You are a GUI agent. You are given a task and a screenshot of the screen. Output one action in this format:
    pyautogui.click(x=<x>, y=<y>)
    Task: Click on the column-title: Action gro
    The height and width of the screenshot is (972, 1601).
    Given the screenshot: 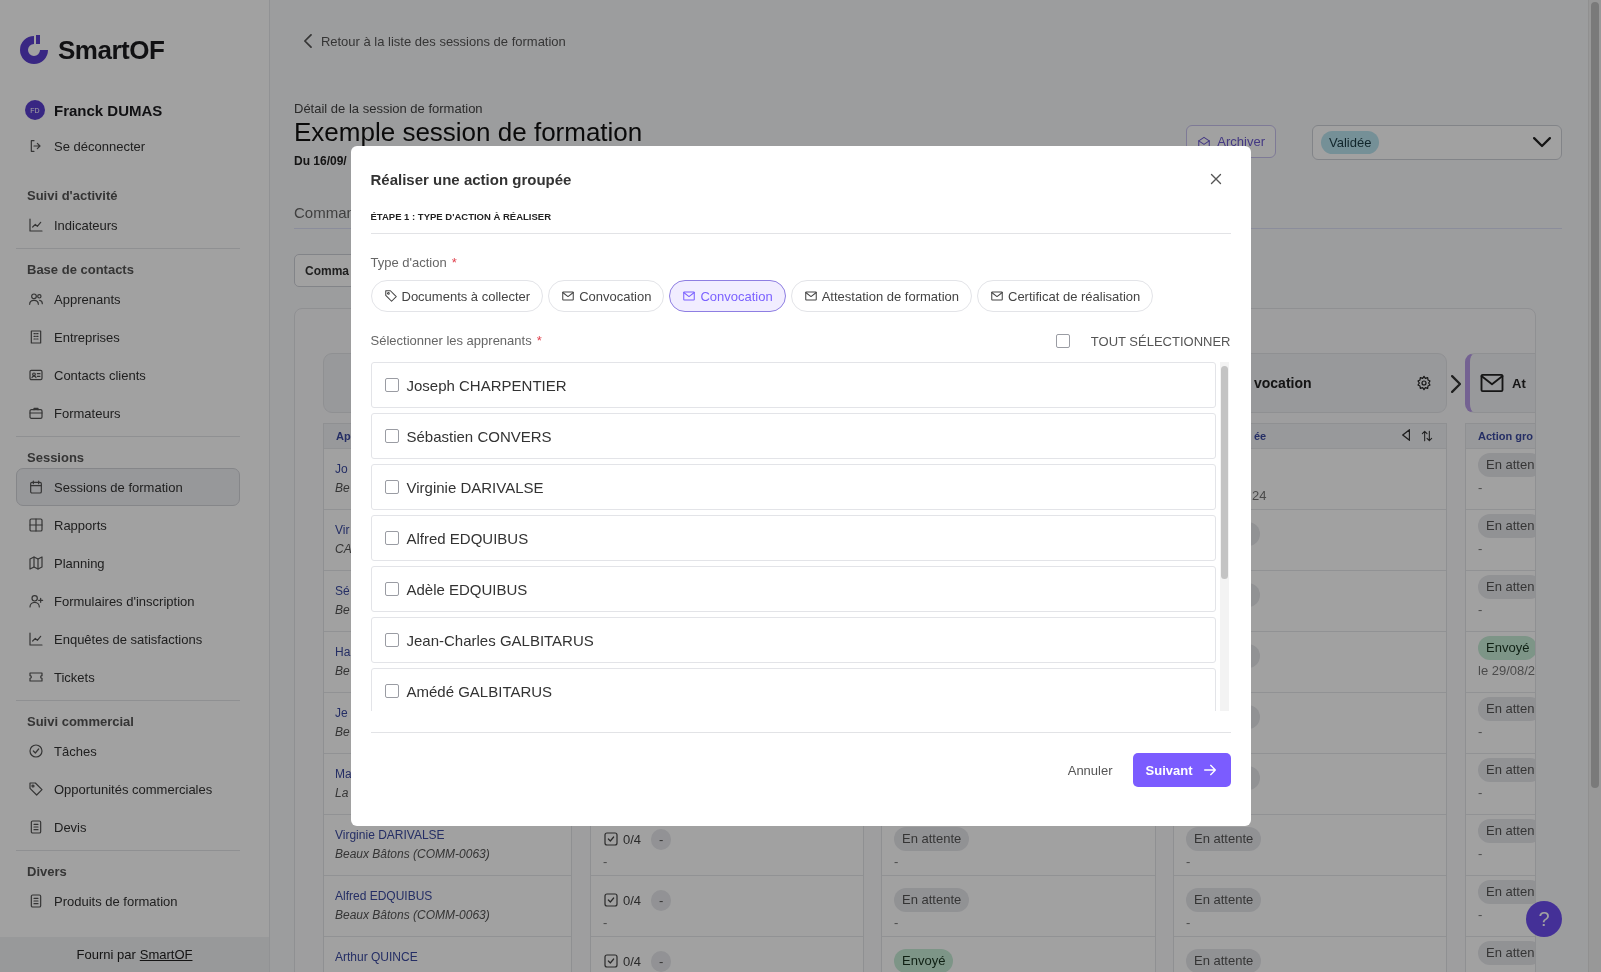 What is the action you would take?
    pyautogui.click(x=1505, y=436)
    